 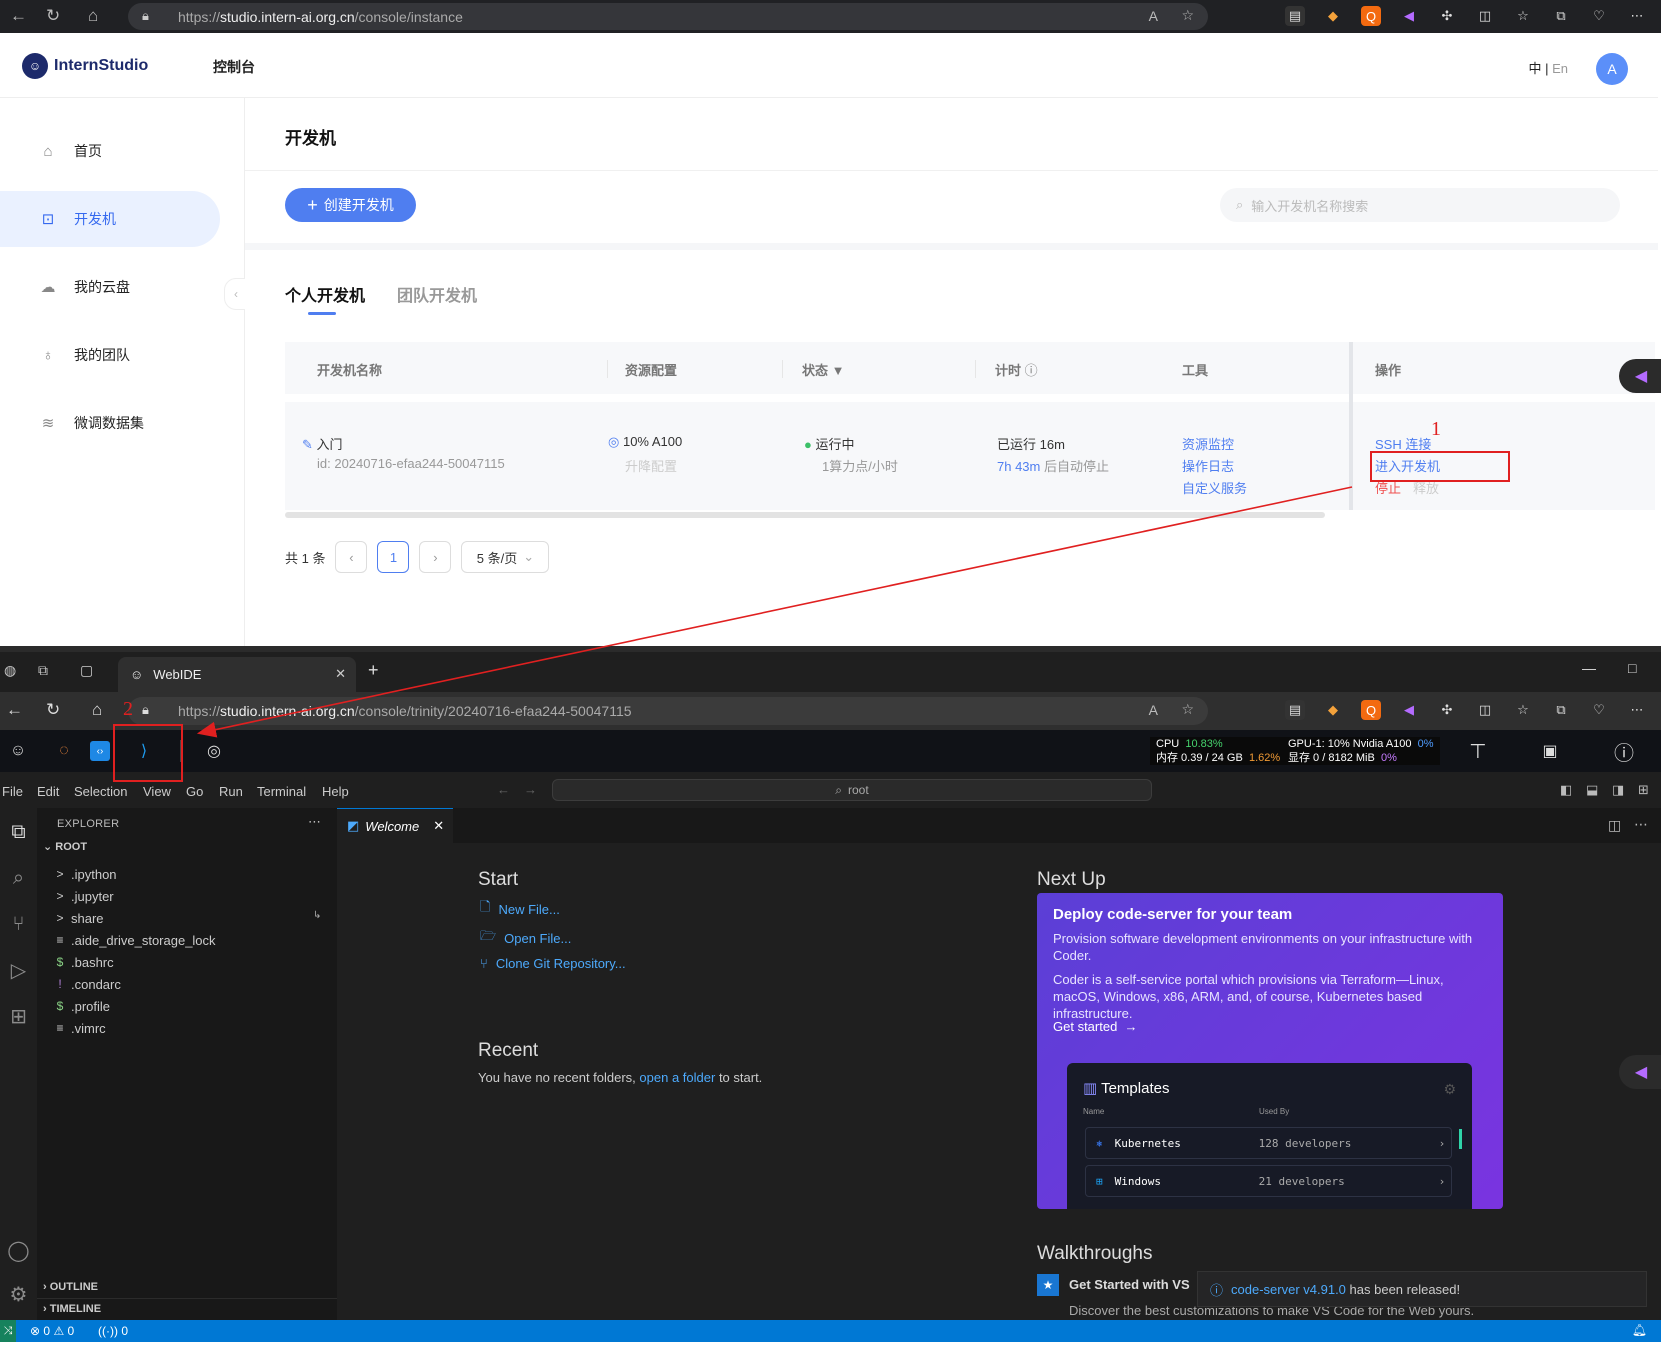 I want to click on monitor-icon: ▣, so click(x=1550, y=751).